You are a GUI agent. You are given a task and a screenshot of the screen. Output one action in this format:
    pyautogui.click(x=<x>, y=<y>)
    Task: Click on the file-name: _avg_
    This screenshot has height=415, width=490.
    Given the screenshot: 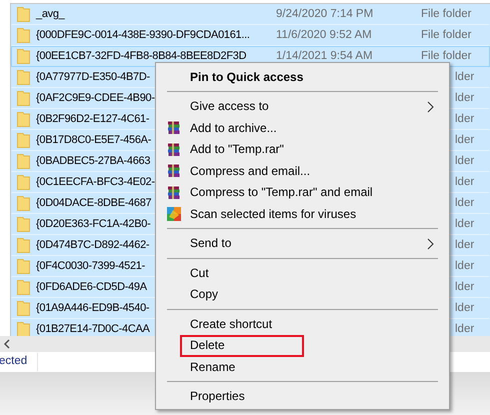 What is the action you would take?
    pyautogui.click(x=50, y=14)
    